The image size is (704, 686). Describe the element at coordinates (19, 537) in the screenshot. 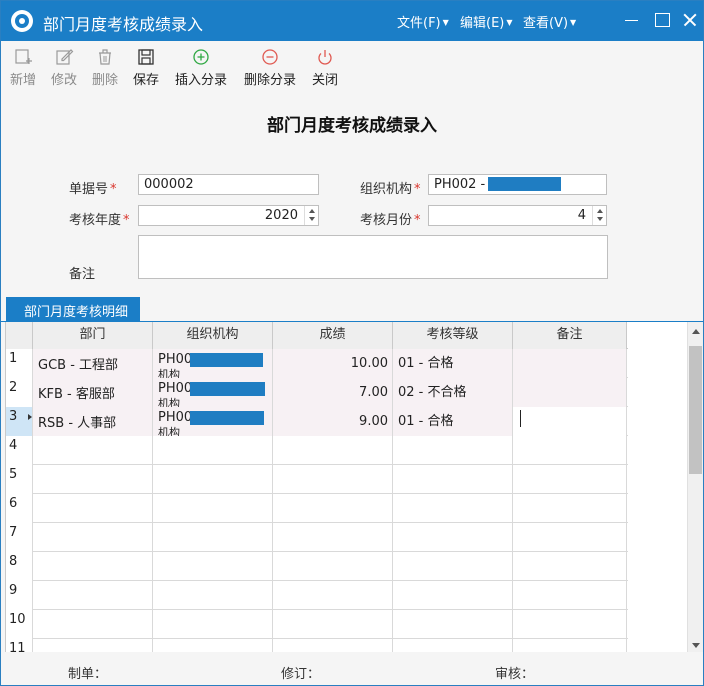

I see `row-number: 7` at that location.